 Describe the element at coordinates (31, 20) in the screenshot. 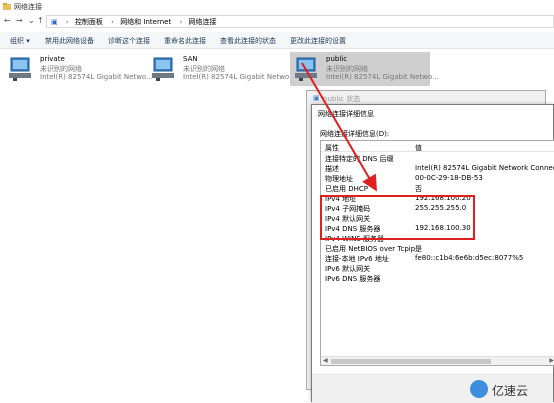

I see `recent-dropdown-icon: ⌄` at that location.